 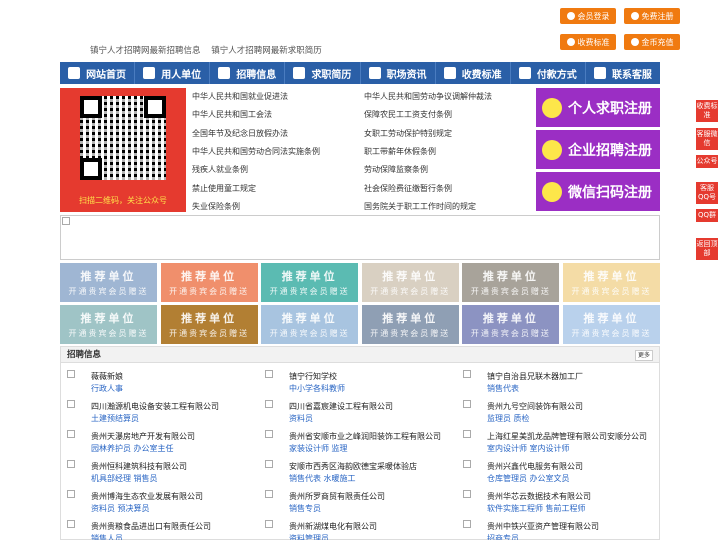 What do you see at coordinates (139, 466) in the screenshot?
I see `company-name-link: 贵州恒科建筑科技有限公司` at bounding box center [139, 466].